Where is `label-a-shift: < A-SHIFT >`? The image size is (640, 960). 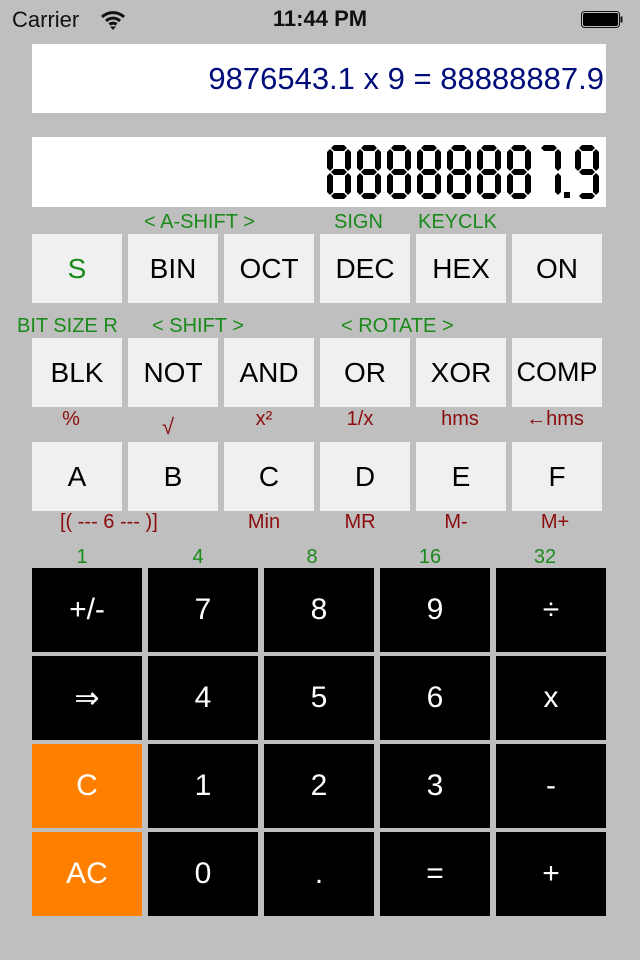 label-a-shift: < A-SHIFT > is located at coordinates (199, 222).